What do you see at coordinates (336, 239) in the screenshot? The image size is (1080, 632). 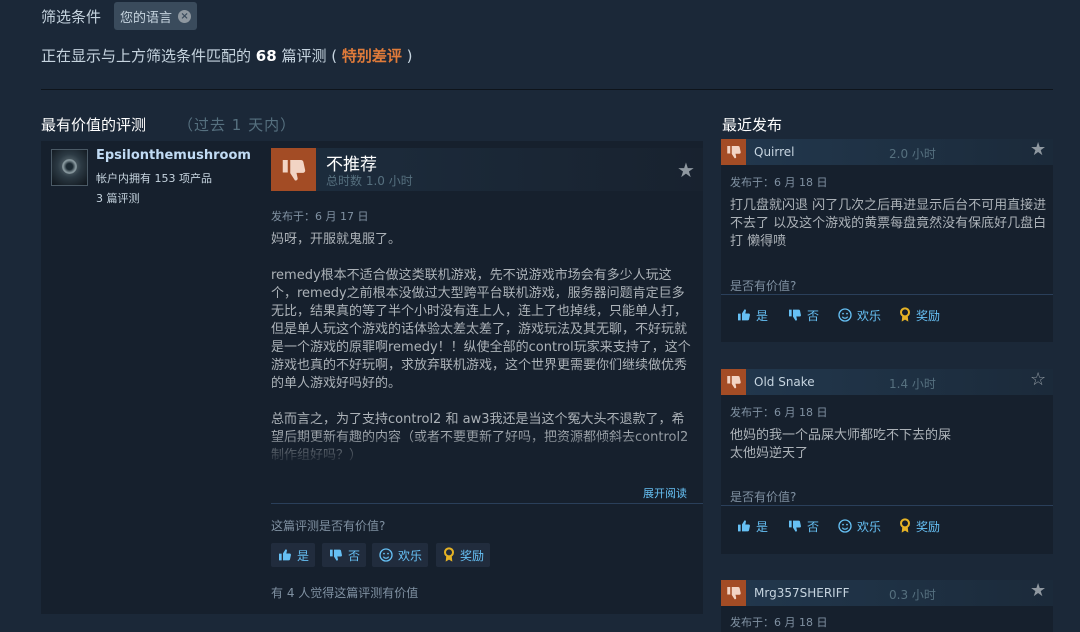 I see `review-paragraph: 妈呀，开服就鬼服了。` at bounding box center [336, 239].